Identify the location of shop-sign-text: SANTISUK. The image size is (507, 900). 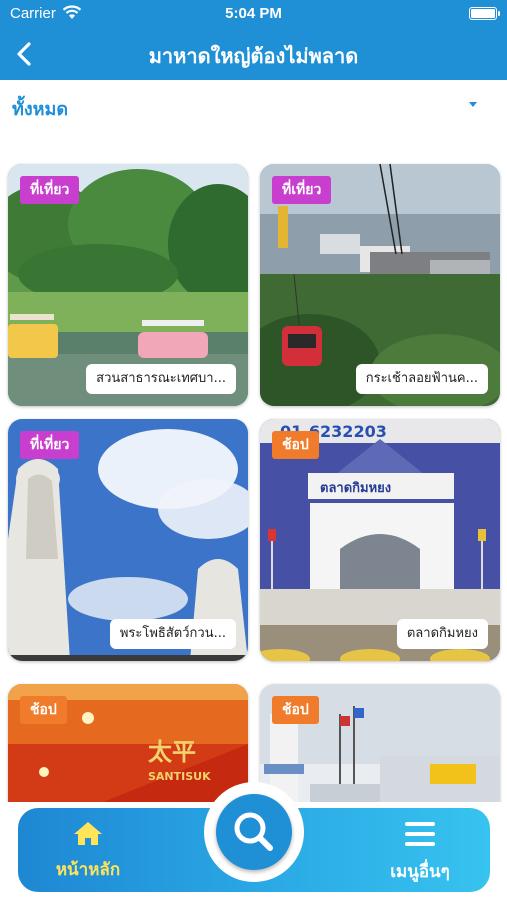
(179, 776).